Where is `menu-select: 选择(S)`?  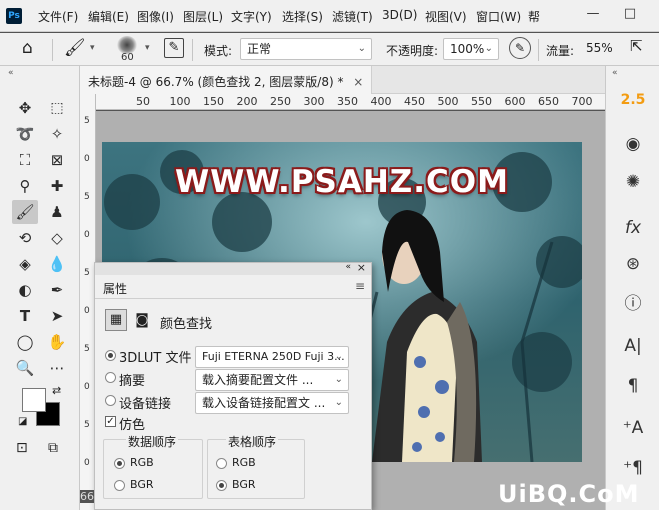 menu-select: 选择(S) is located at coordinates (302, 16).